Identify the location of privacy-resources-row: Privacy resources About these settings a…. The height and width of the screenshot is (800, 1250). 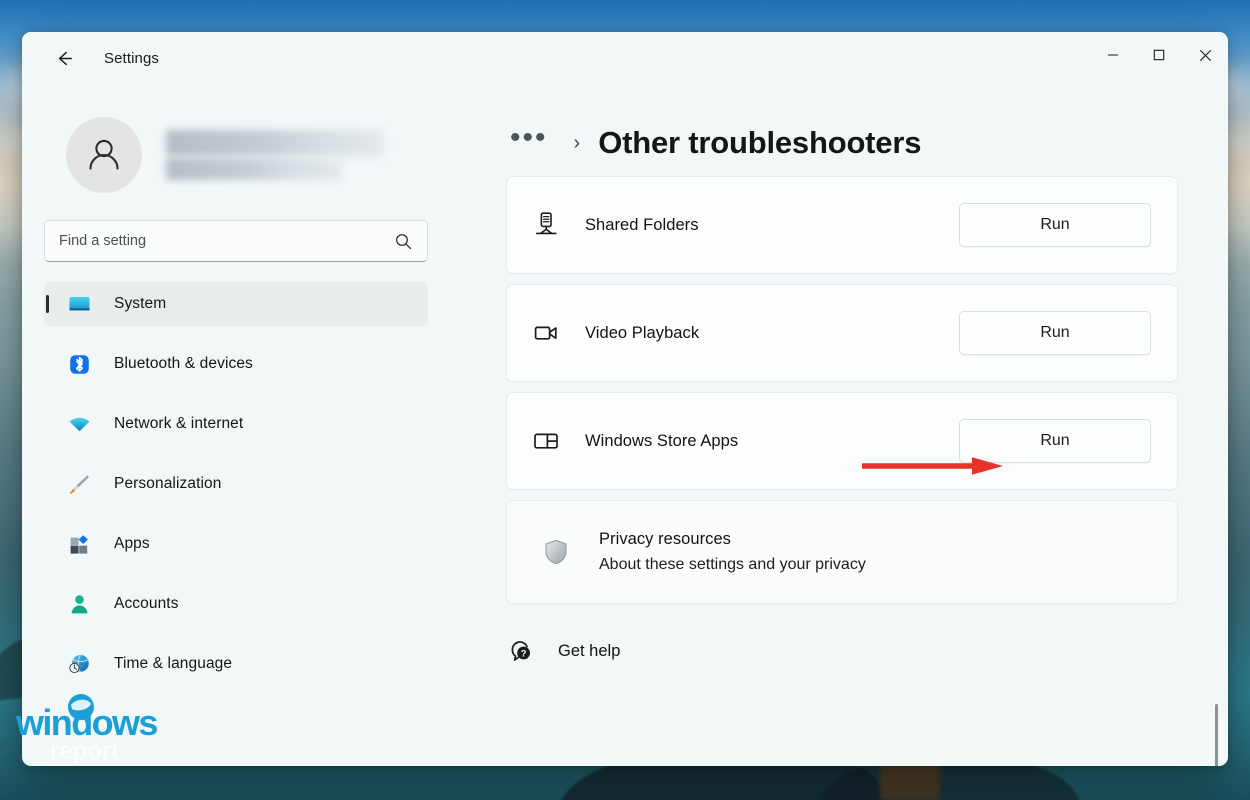
(842, 552).